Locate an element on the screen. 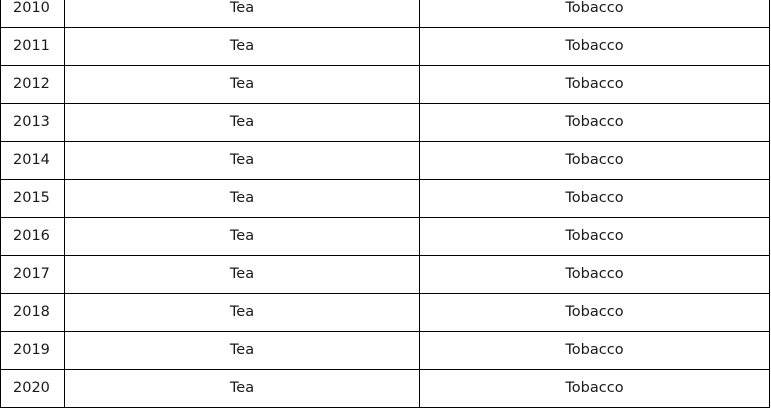 The image size is (771, 413). year-cell: 2010 is located at coordinates (32, 14).